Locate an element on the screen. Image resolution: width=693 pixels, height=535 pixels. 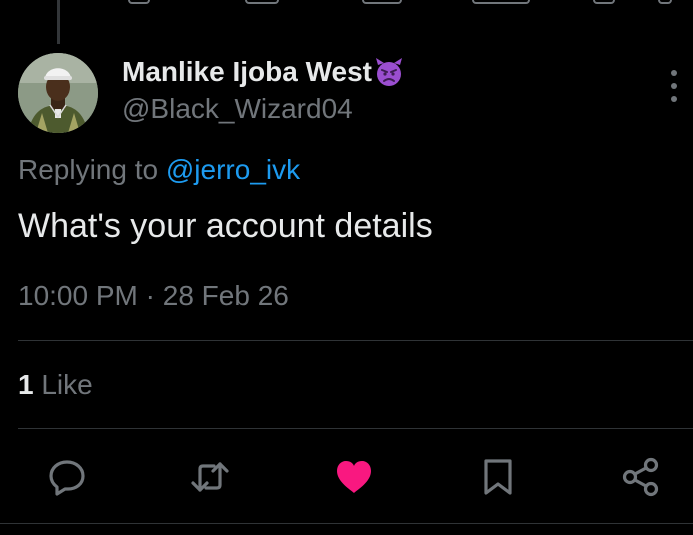
bookmark-icon is located at coordinates (498, 477).